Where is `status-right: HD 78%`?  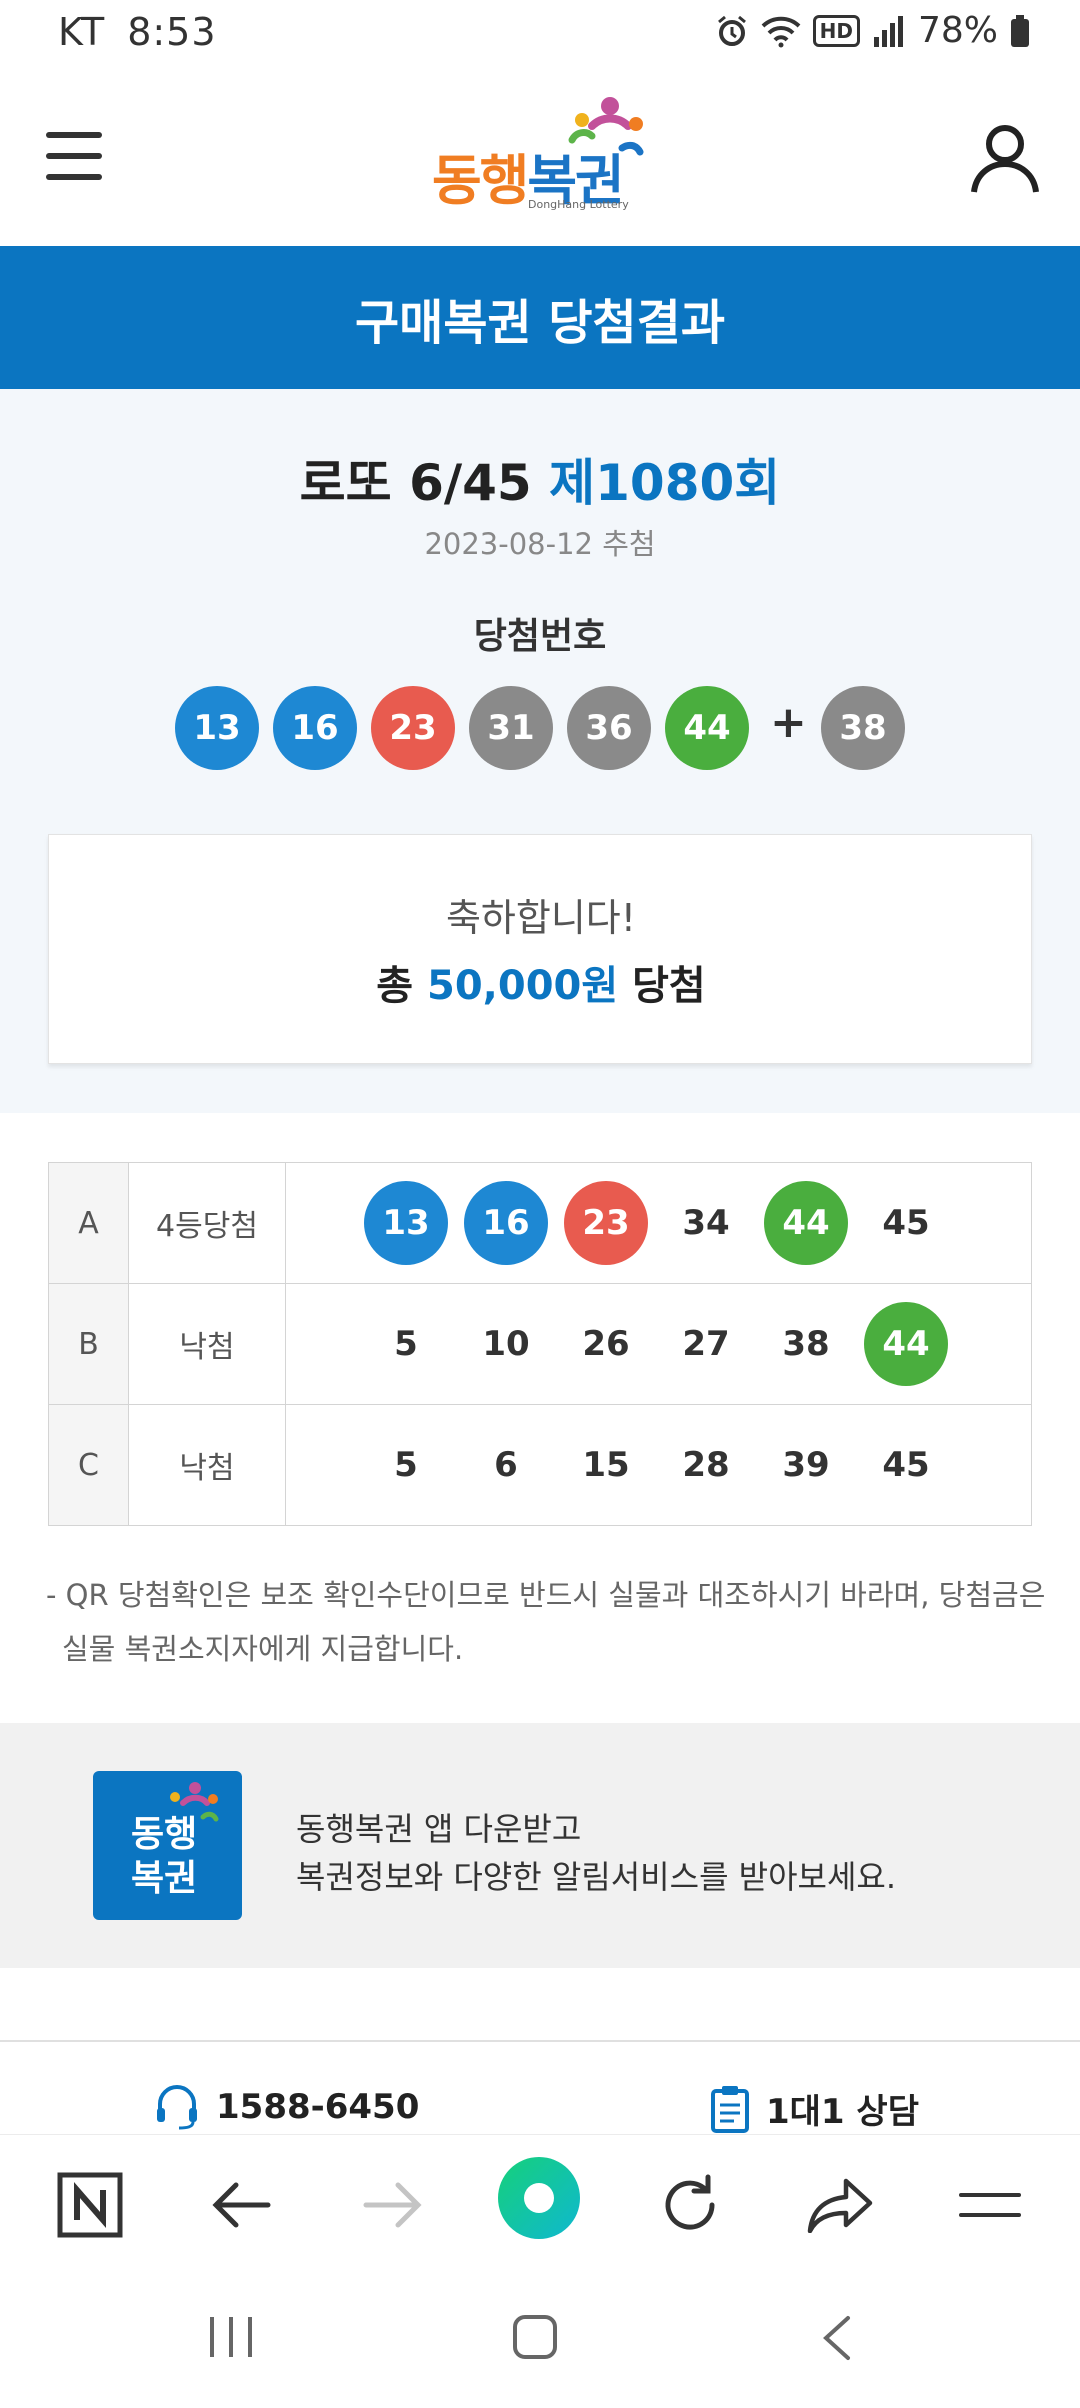 status-right: HD 78% is located at coordinates (872, 30).